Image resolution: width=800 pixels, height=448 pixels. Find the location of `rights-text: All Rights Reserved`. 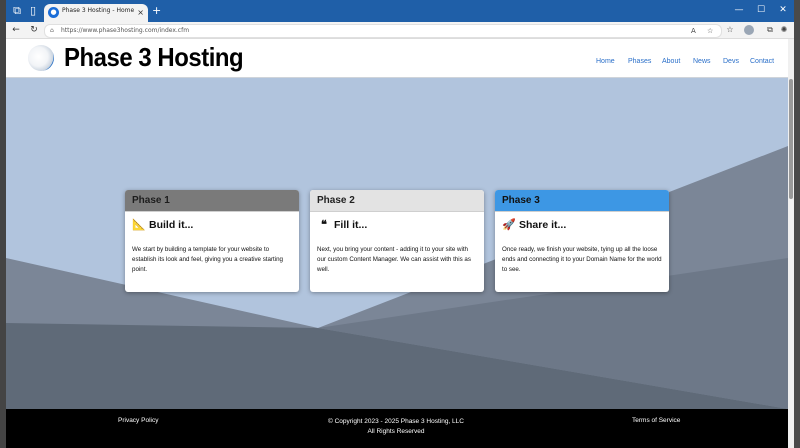

rights-text: All Rights Reserved is located at coordinates (396, 431).